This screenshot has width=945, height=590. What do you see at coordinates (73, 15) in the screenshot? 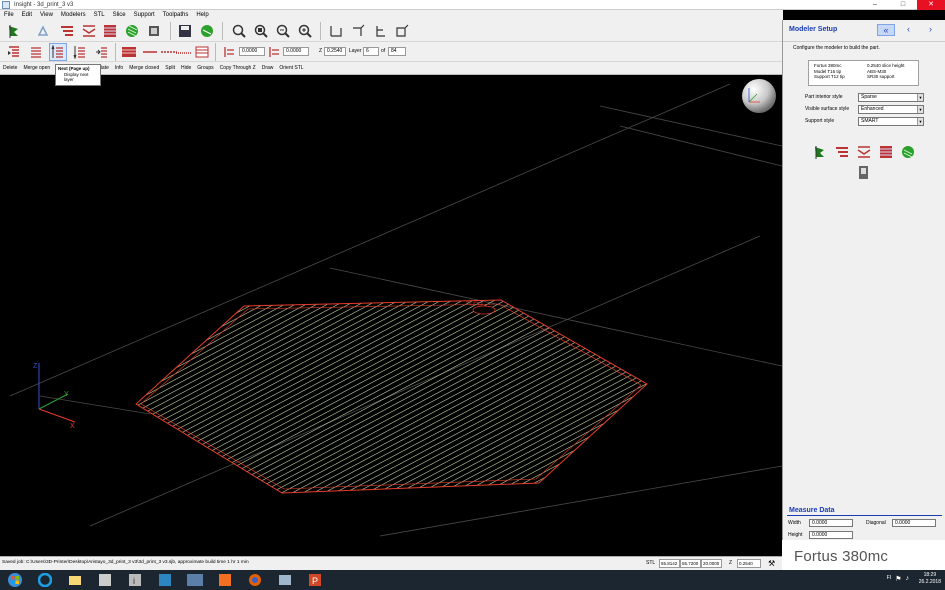
I see `menu-modelers: Modelers` at bounding box center [73, 15].